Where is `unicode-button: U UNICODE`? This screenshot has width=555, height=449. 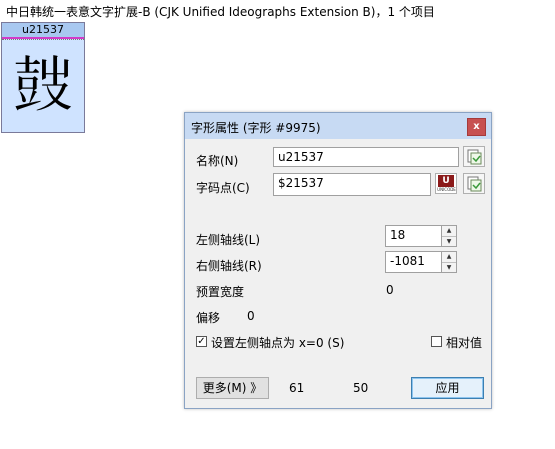
unicode-button: U UNICODE is located at coordinates (446, 183).